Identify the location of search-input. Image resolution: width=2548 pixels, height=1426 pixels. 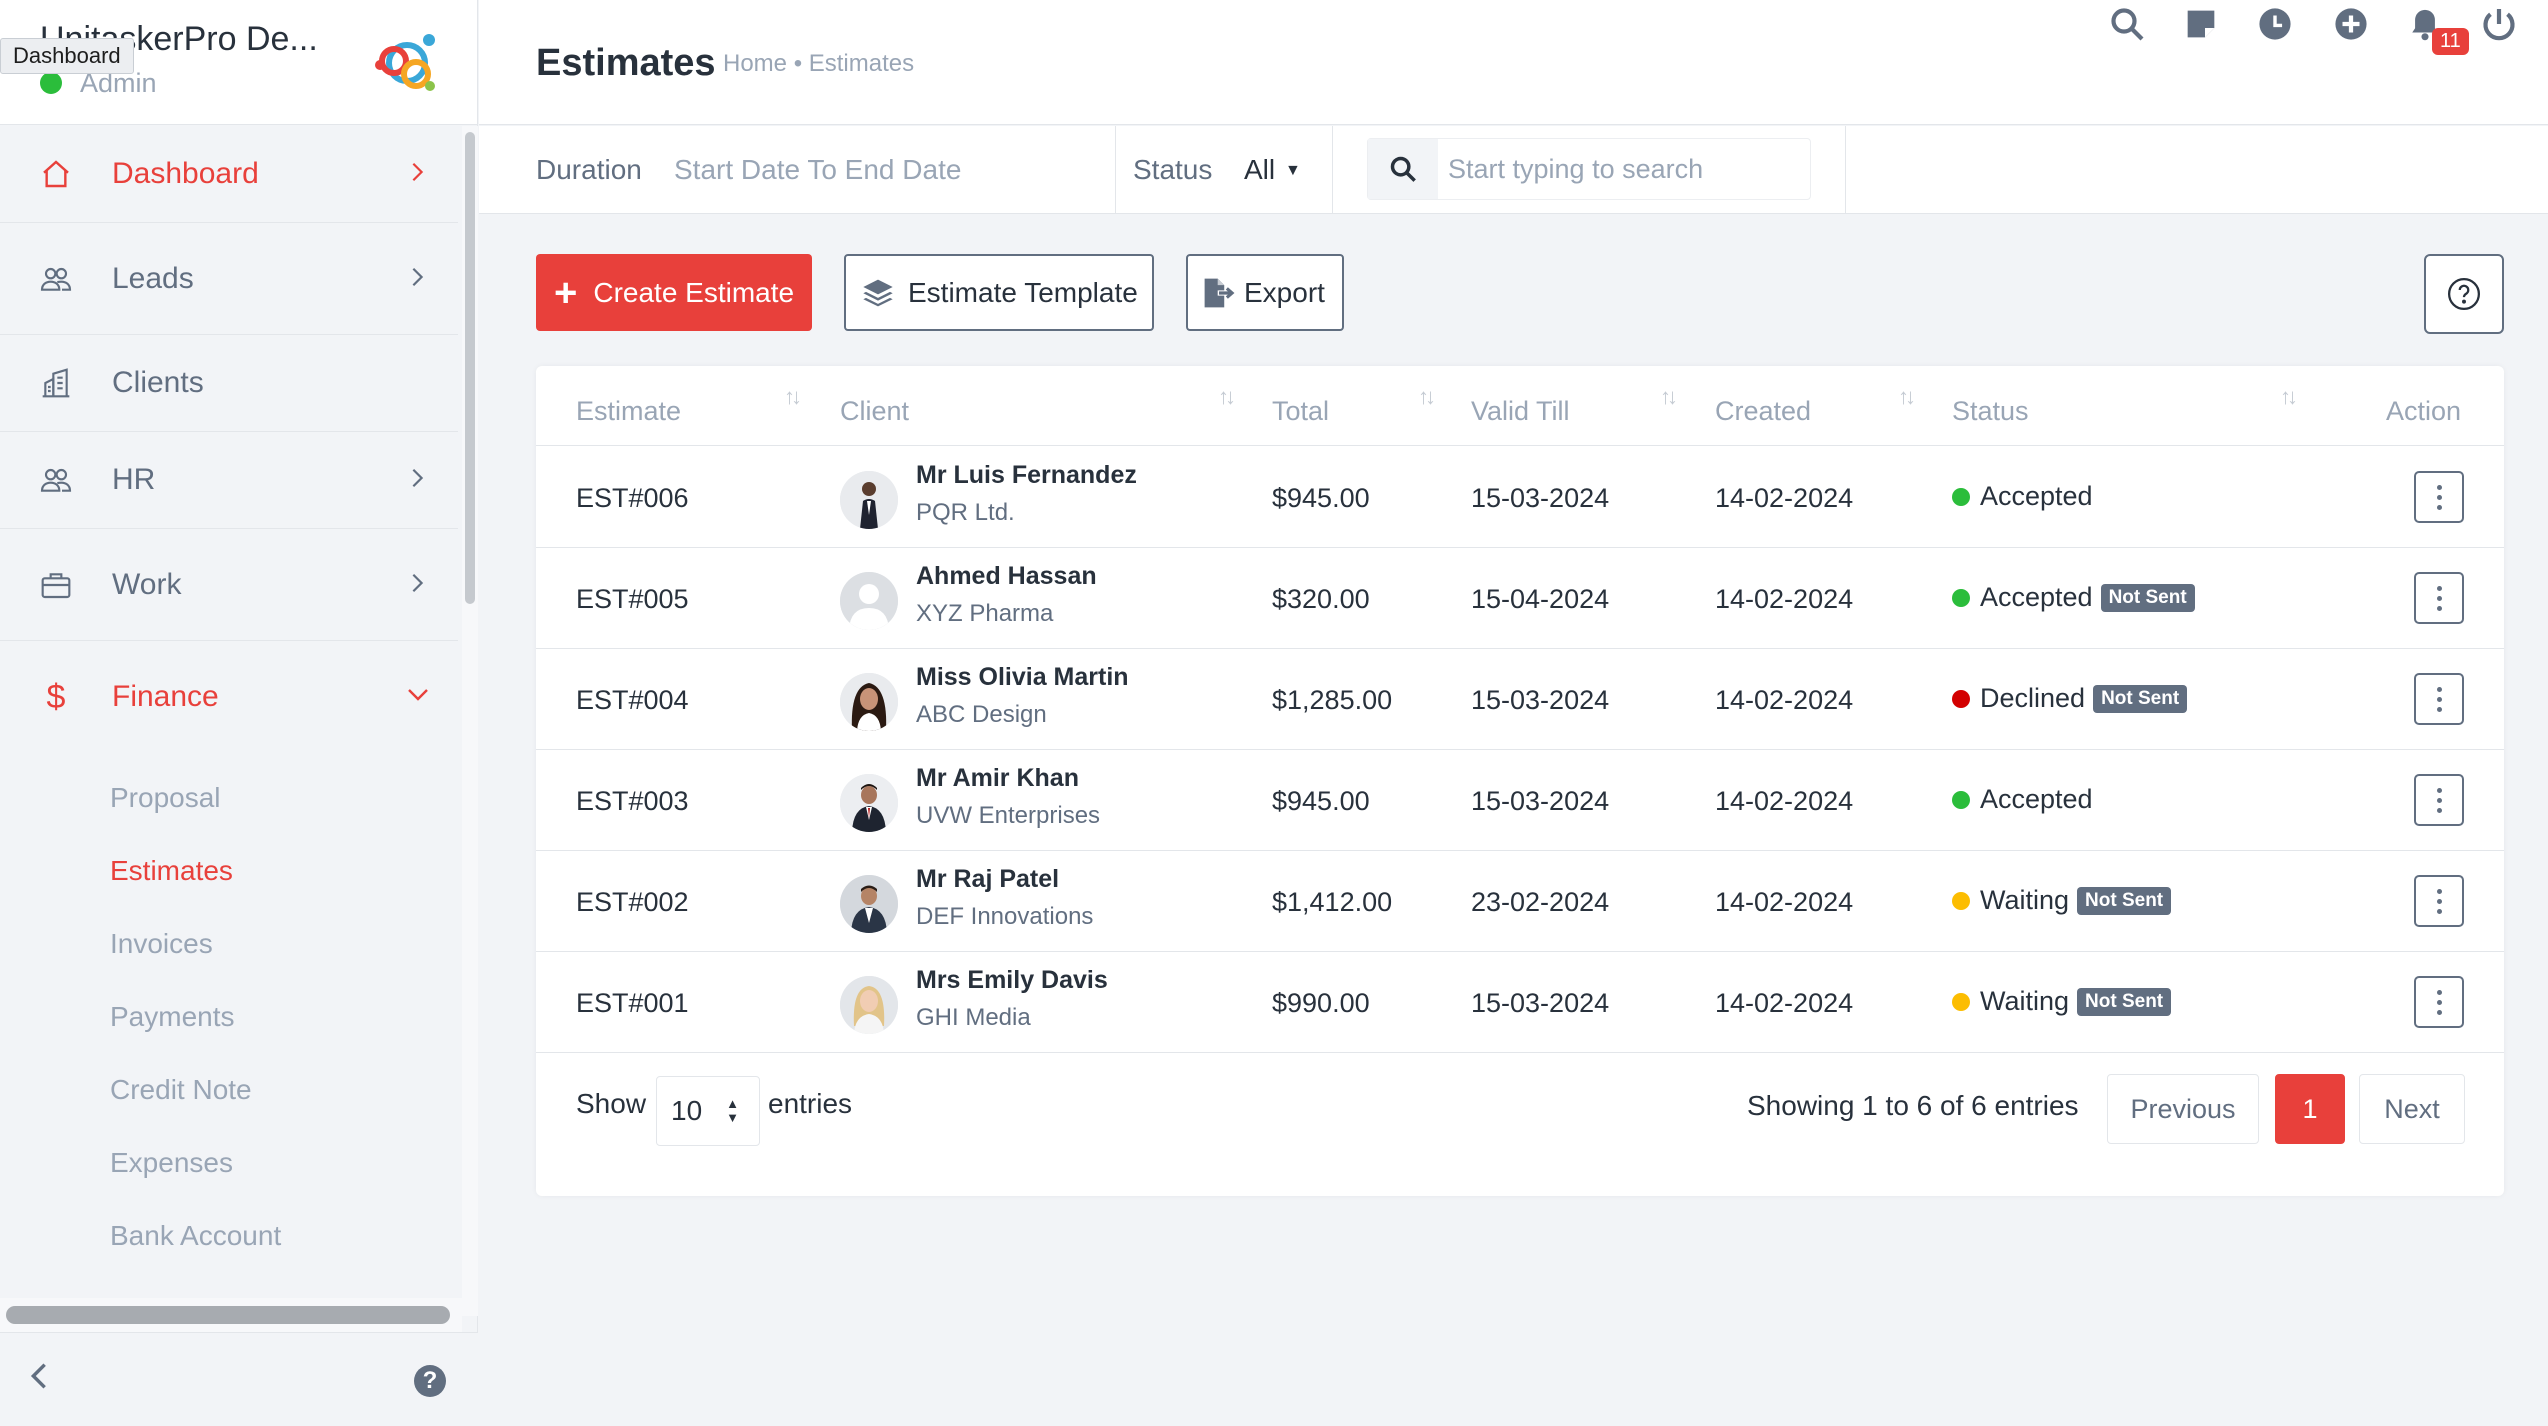
(1623, 169).